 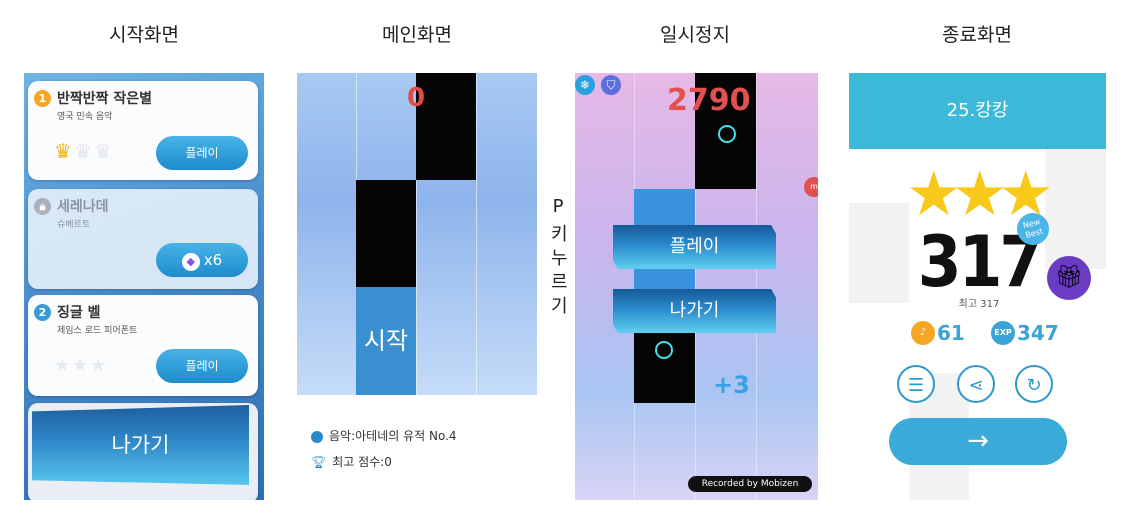 What do you see at coordinates (977, 35) in the screenshot?
I see `caption-end-screen: 종료화면` at bounding box center [977, 35].